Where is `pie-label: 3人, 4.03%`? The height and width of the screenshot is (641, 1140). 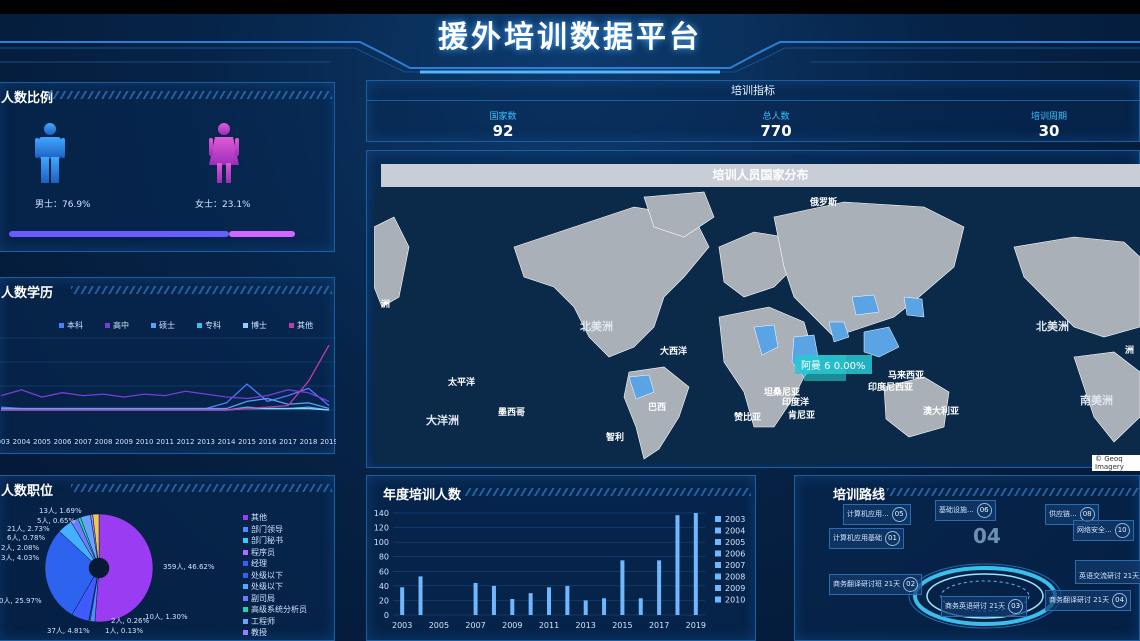 pie-label: 3人, 4.03% is located at coordinates (20, 558).